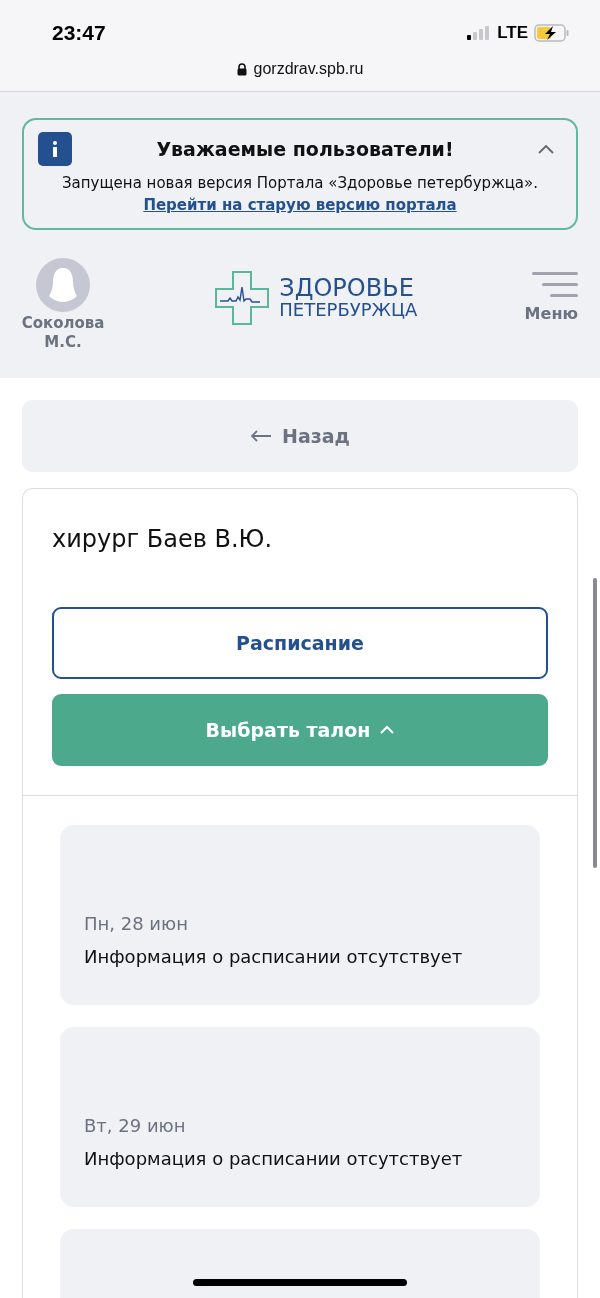 The image size is (600, 1298). I want to click on scrollbar, so click(595, 723).